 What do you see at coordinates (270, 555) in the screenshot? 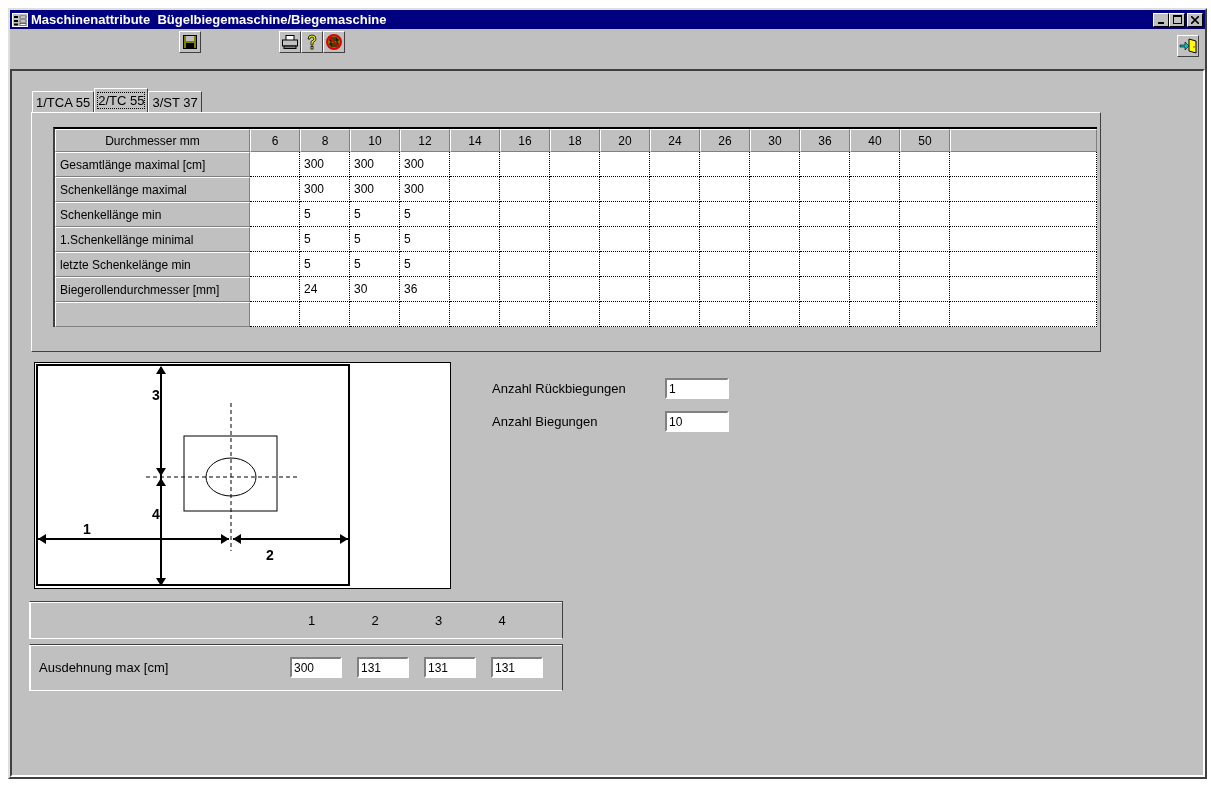
I see `dimension-label: 2` at bounding box center [270, 555].